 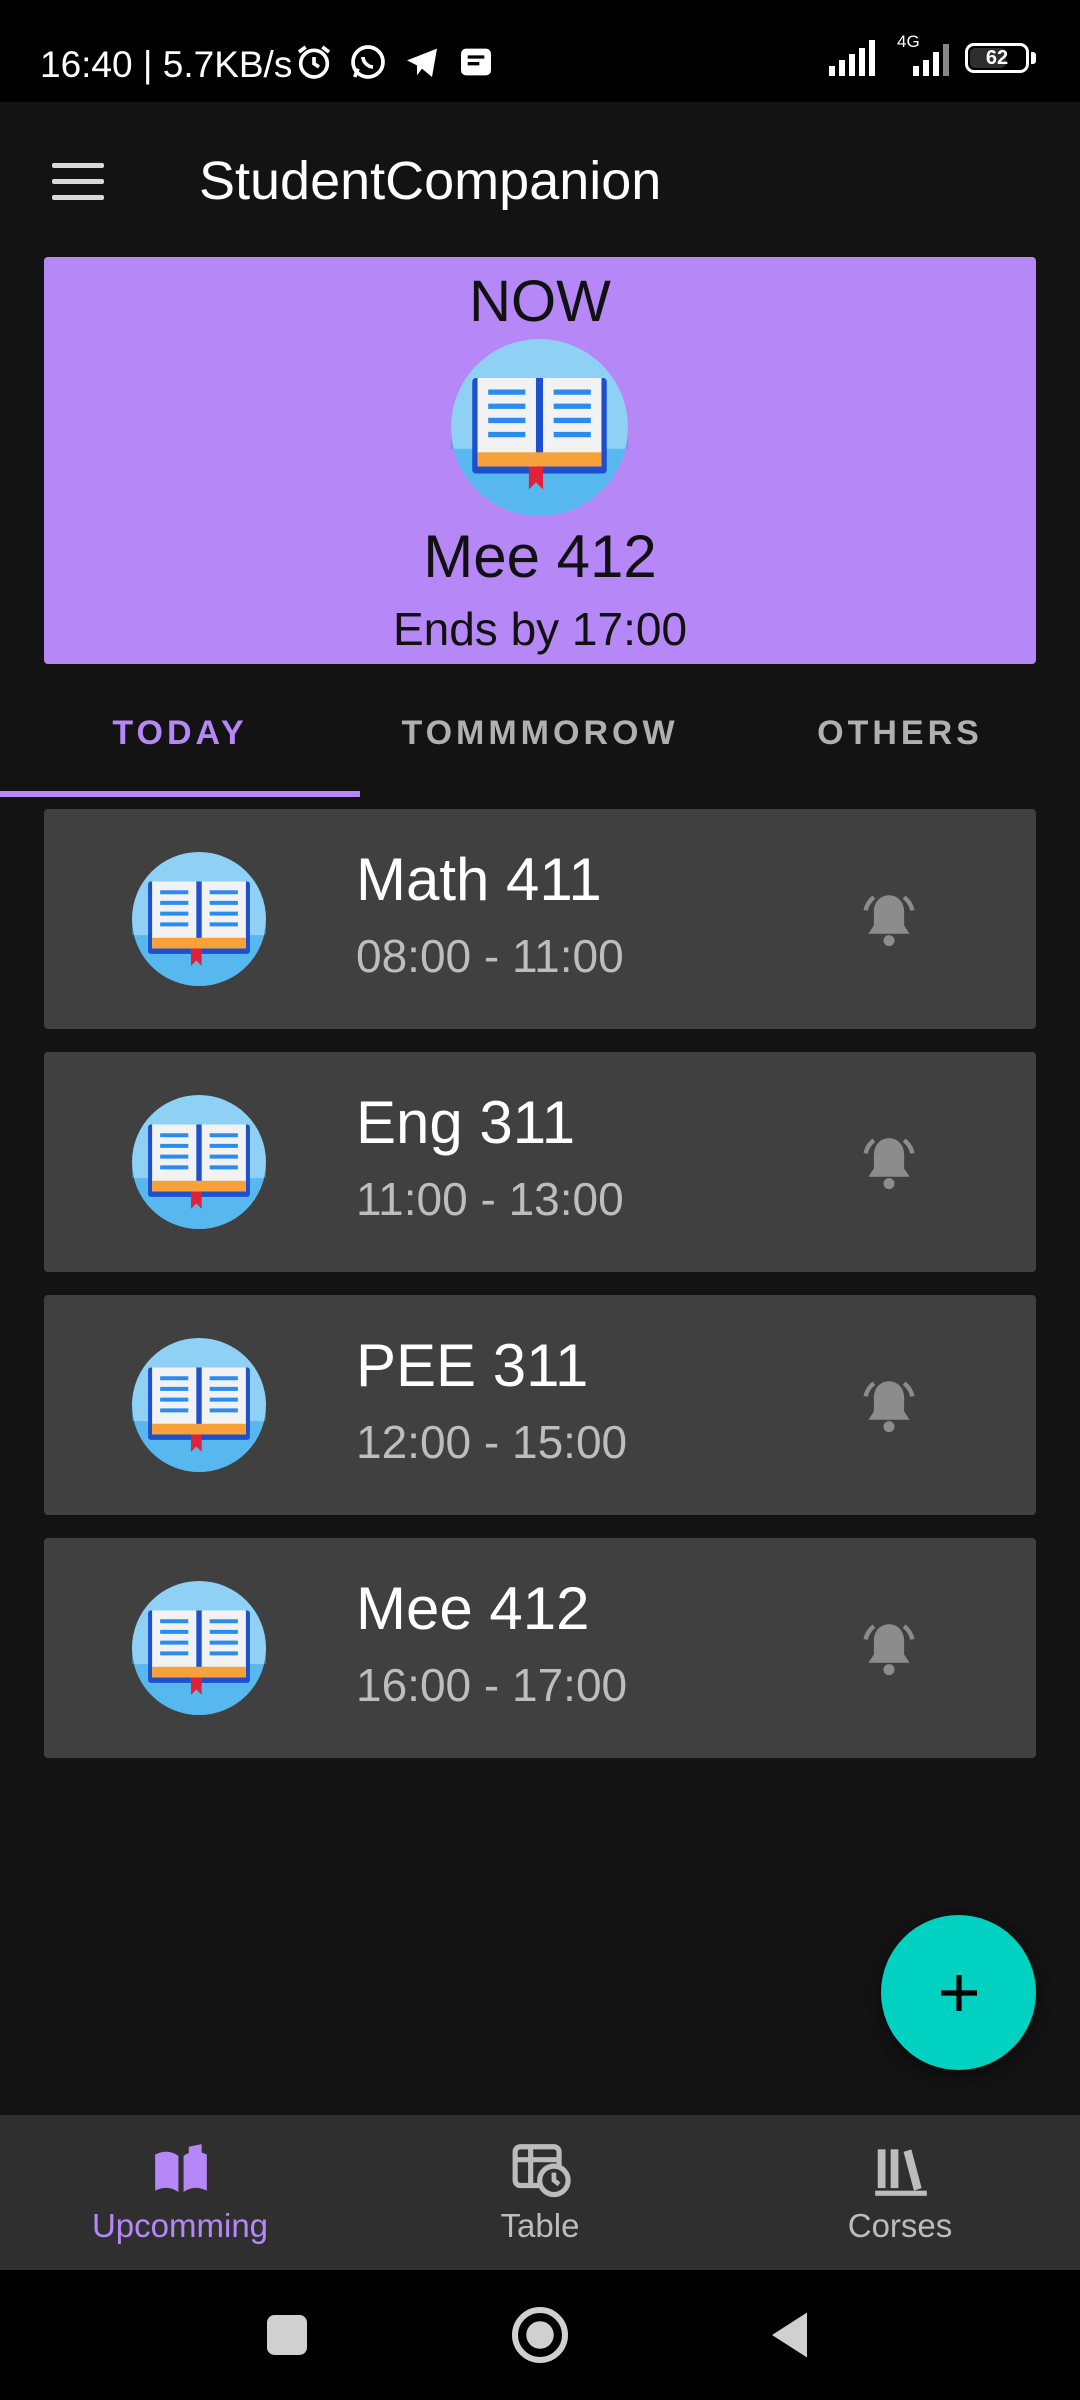 What do you see at coordinates (472, 1365) in the screenshot?
I see `class-title: PEE 311` at bounding box center [472, 1365].